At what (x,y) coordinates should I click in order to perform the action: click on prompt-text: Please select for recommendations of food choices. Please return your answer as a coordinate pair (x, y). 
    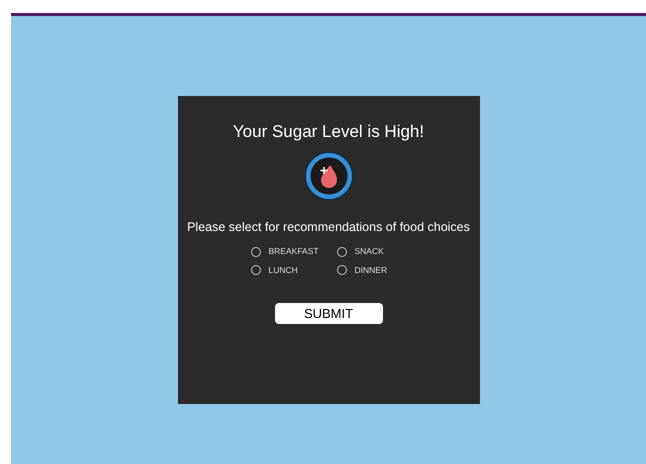
    Looking at the image, I should click on (328, 227).